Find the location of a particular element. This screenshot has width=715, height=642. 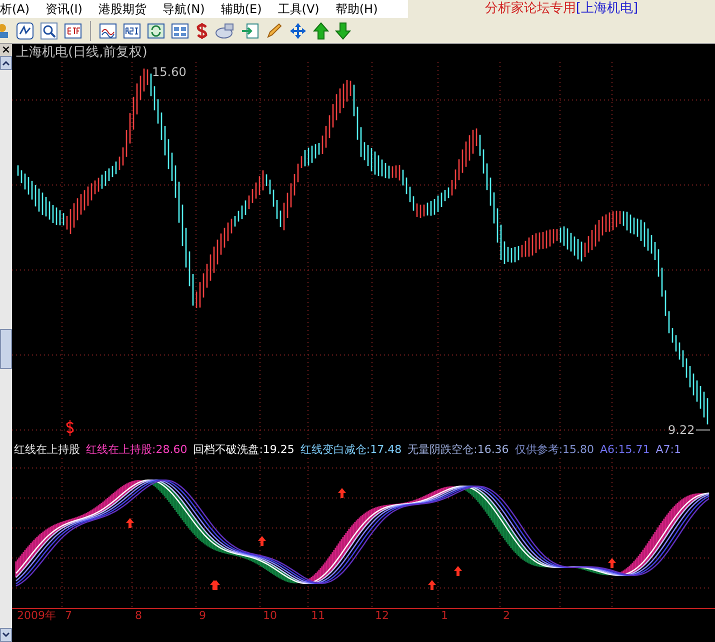

legend-item: 仅供参考:15.80 is located at coordinates (554, 450).